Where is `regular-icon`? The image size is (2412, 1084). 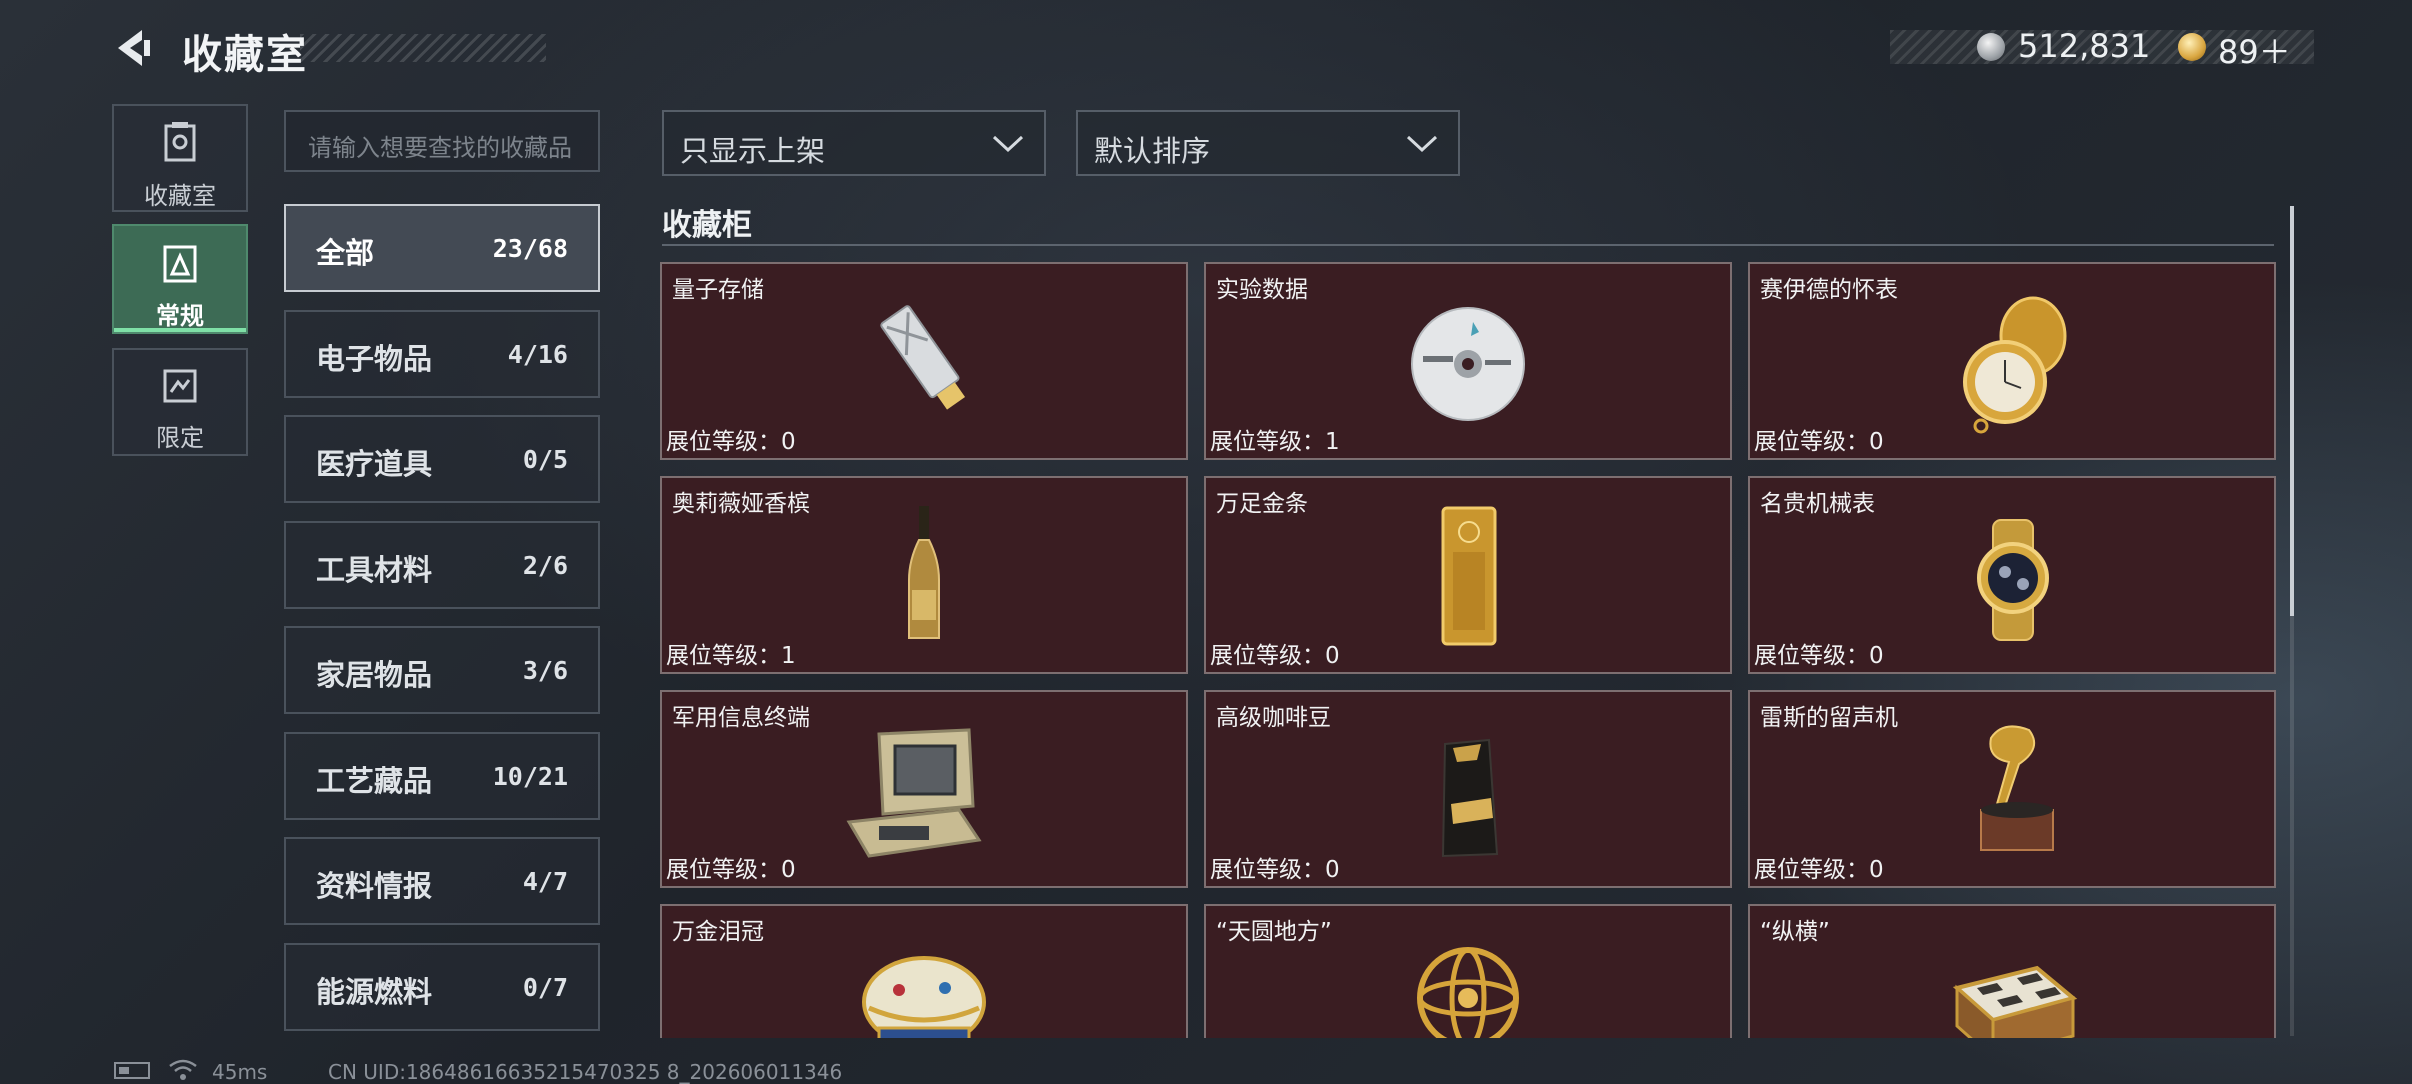 regular-icon is located at coordinates (180, 264).